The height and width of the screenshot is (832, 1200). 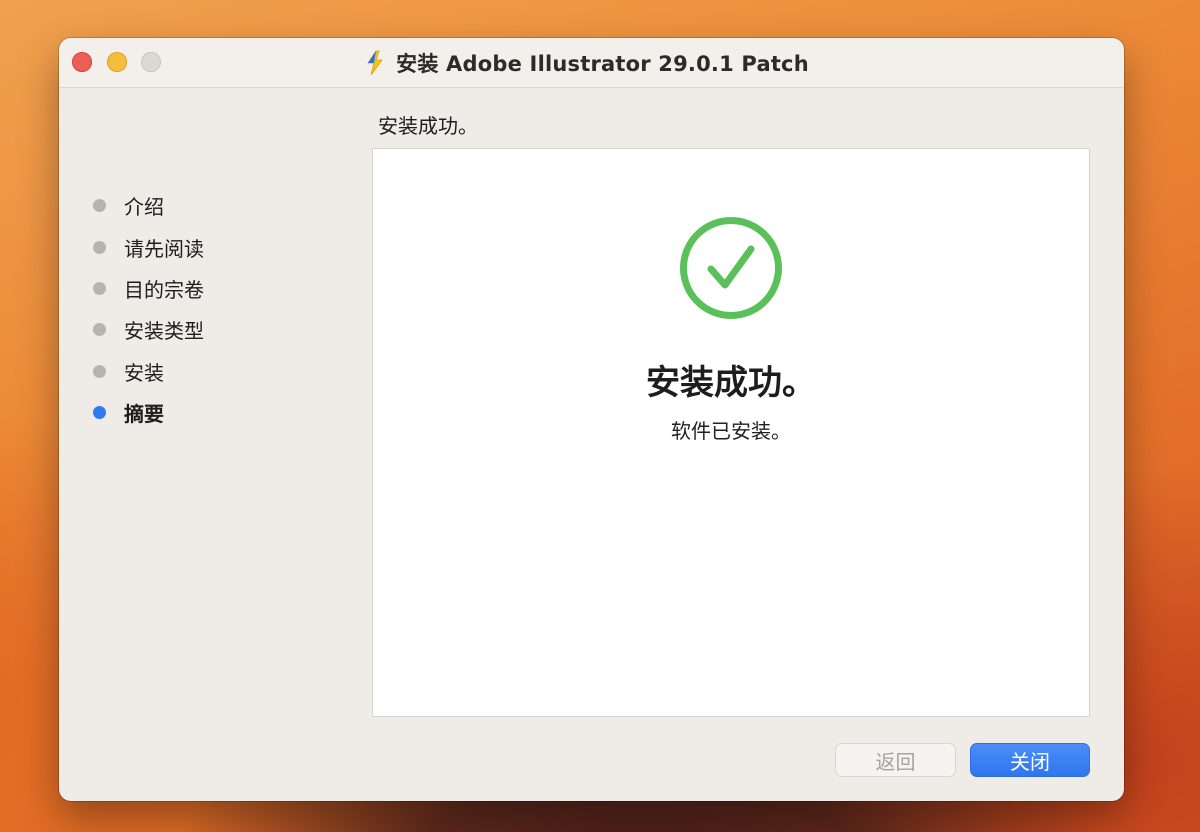 I want to click on step-label: 介绍, so click(x=144, y=207).